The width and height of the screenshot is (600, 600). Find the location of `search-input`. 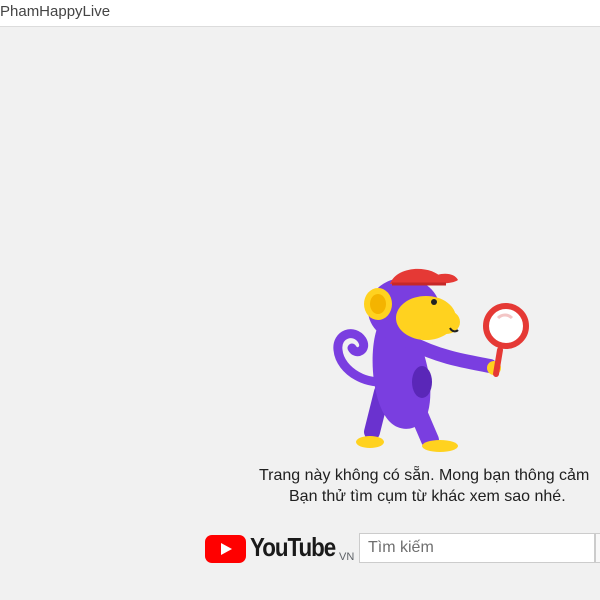

search-input is located at coordinates (477, 548).